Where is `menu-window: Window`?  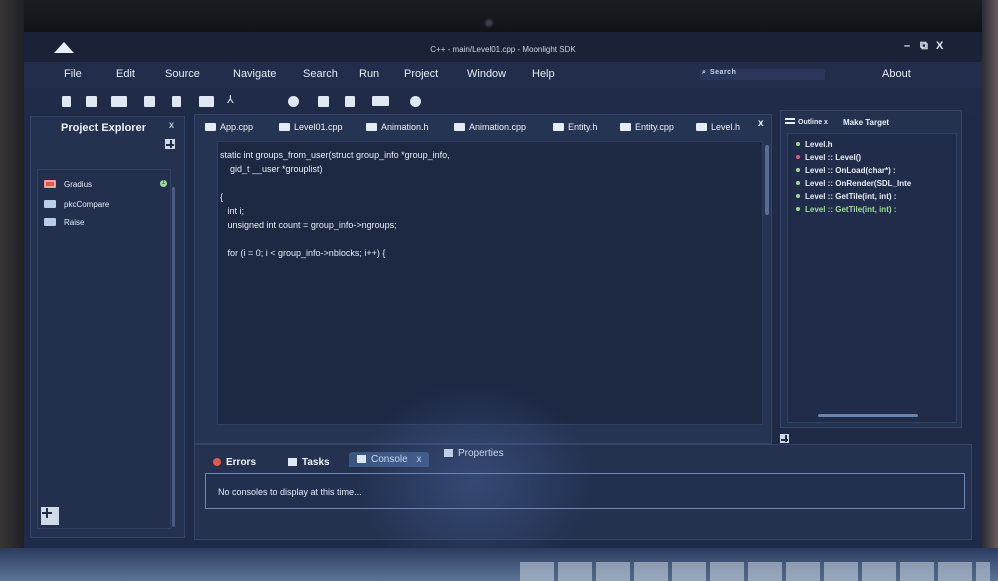 menu-window: Window is located at coordinates (486, 74).